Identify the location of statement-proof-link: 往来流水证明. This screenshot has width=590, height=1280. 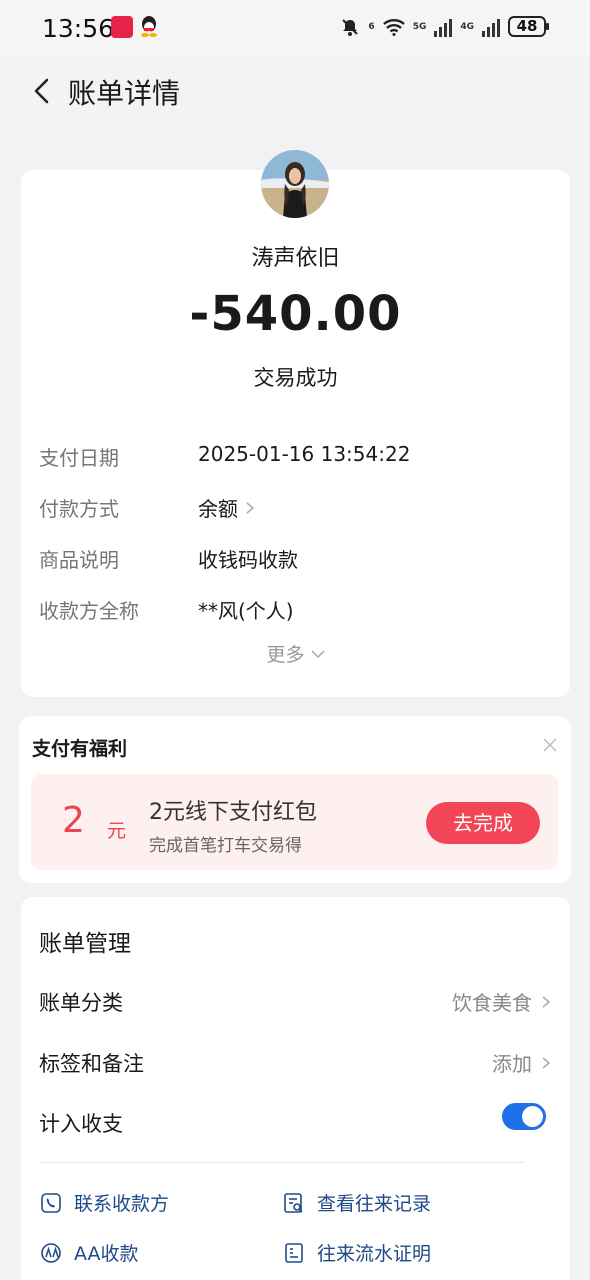
(357, 1252).